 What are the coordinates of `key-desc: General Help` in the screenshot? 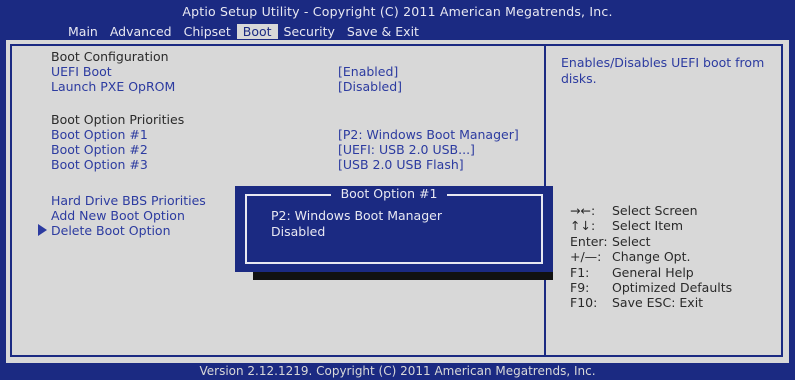 It's located at (653, 272).